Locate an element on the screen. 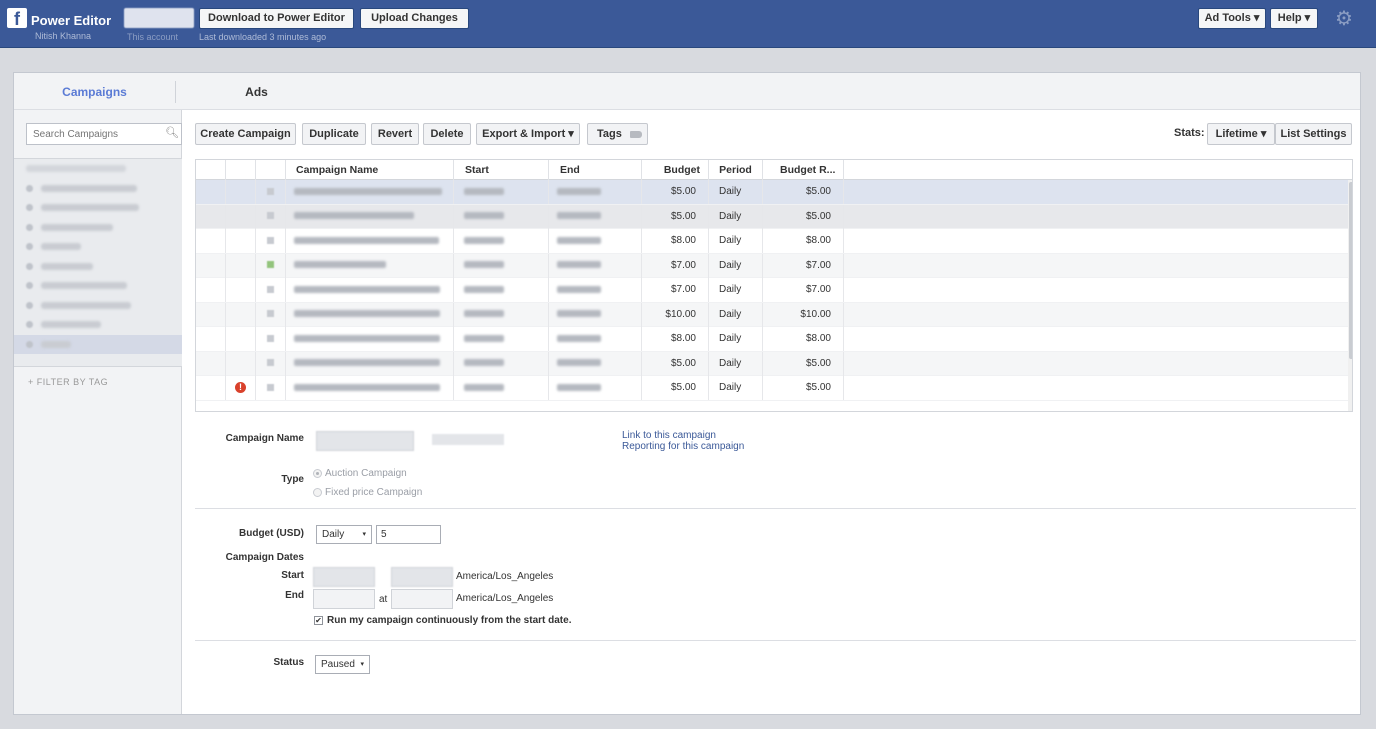 Image resolution: width=1376 pixels, height=729 pixels. help-button: Help ▾ is located at coordinates (1294, 18).